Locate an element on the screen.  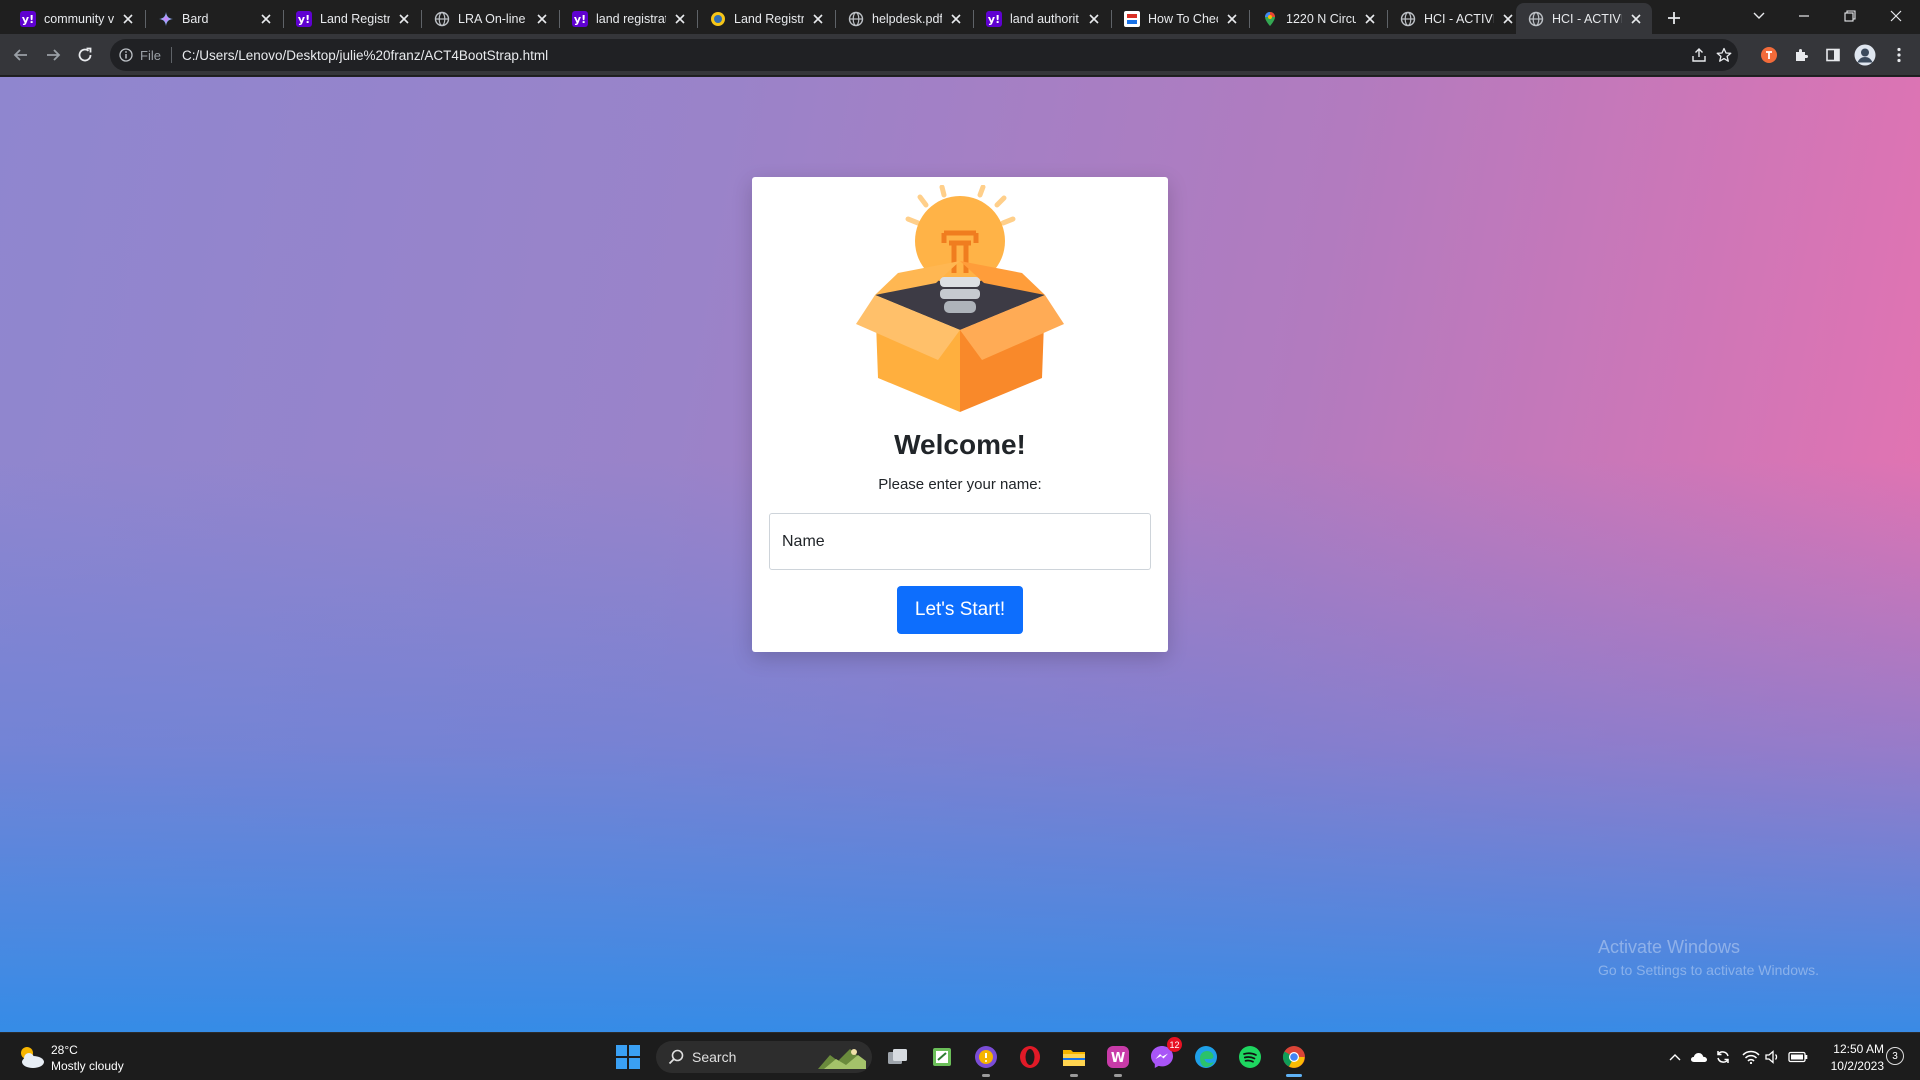
tab-search-button is located at coordinates (1759, 16).